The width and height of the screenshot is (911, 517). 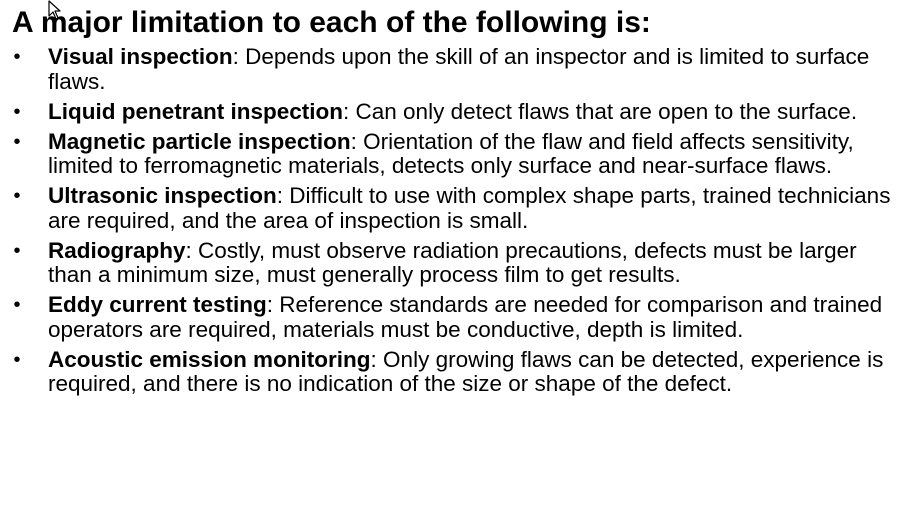 I want to click on bullet-term: Visual inspection, so click(x=140, y=56).